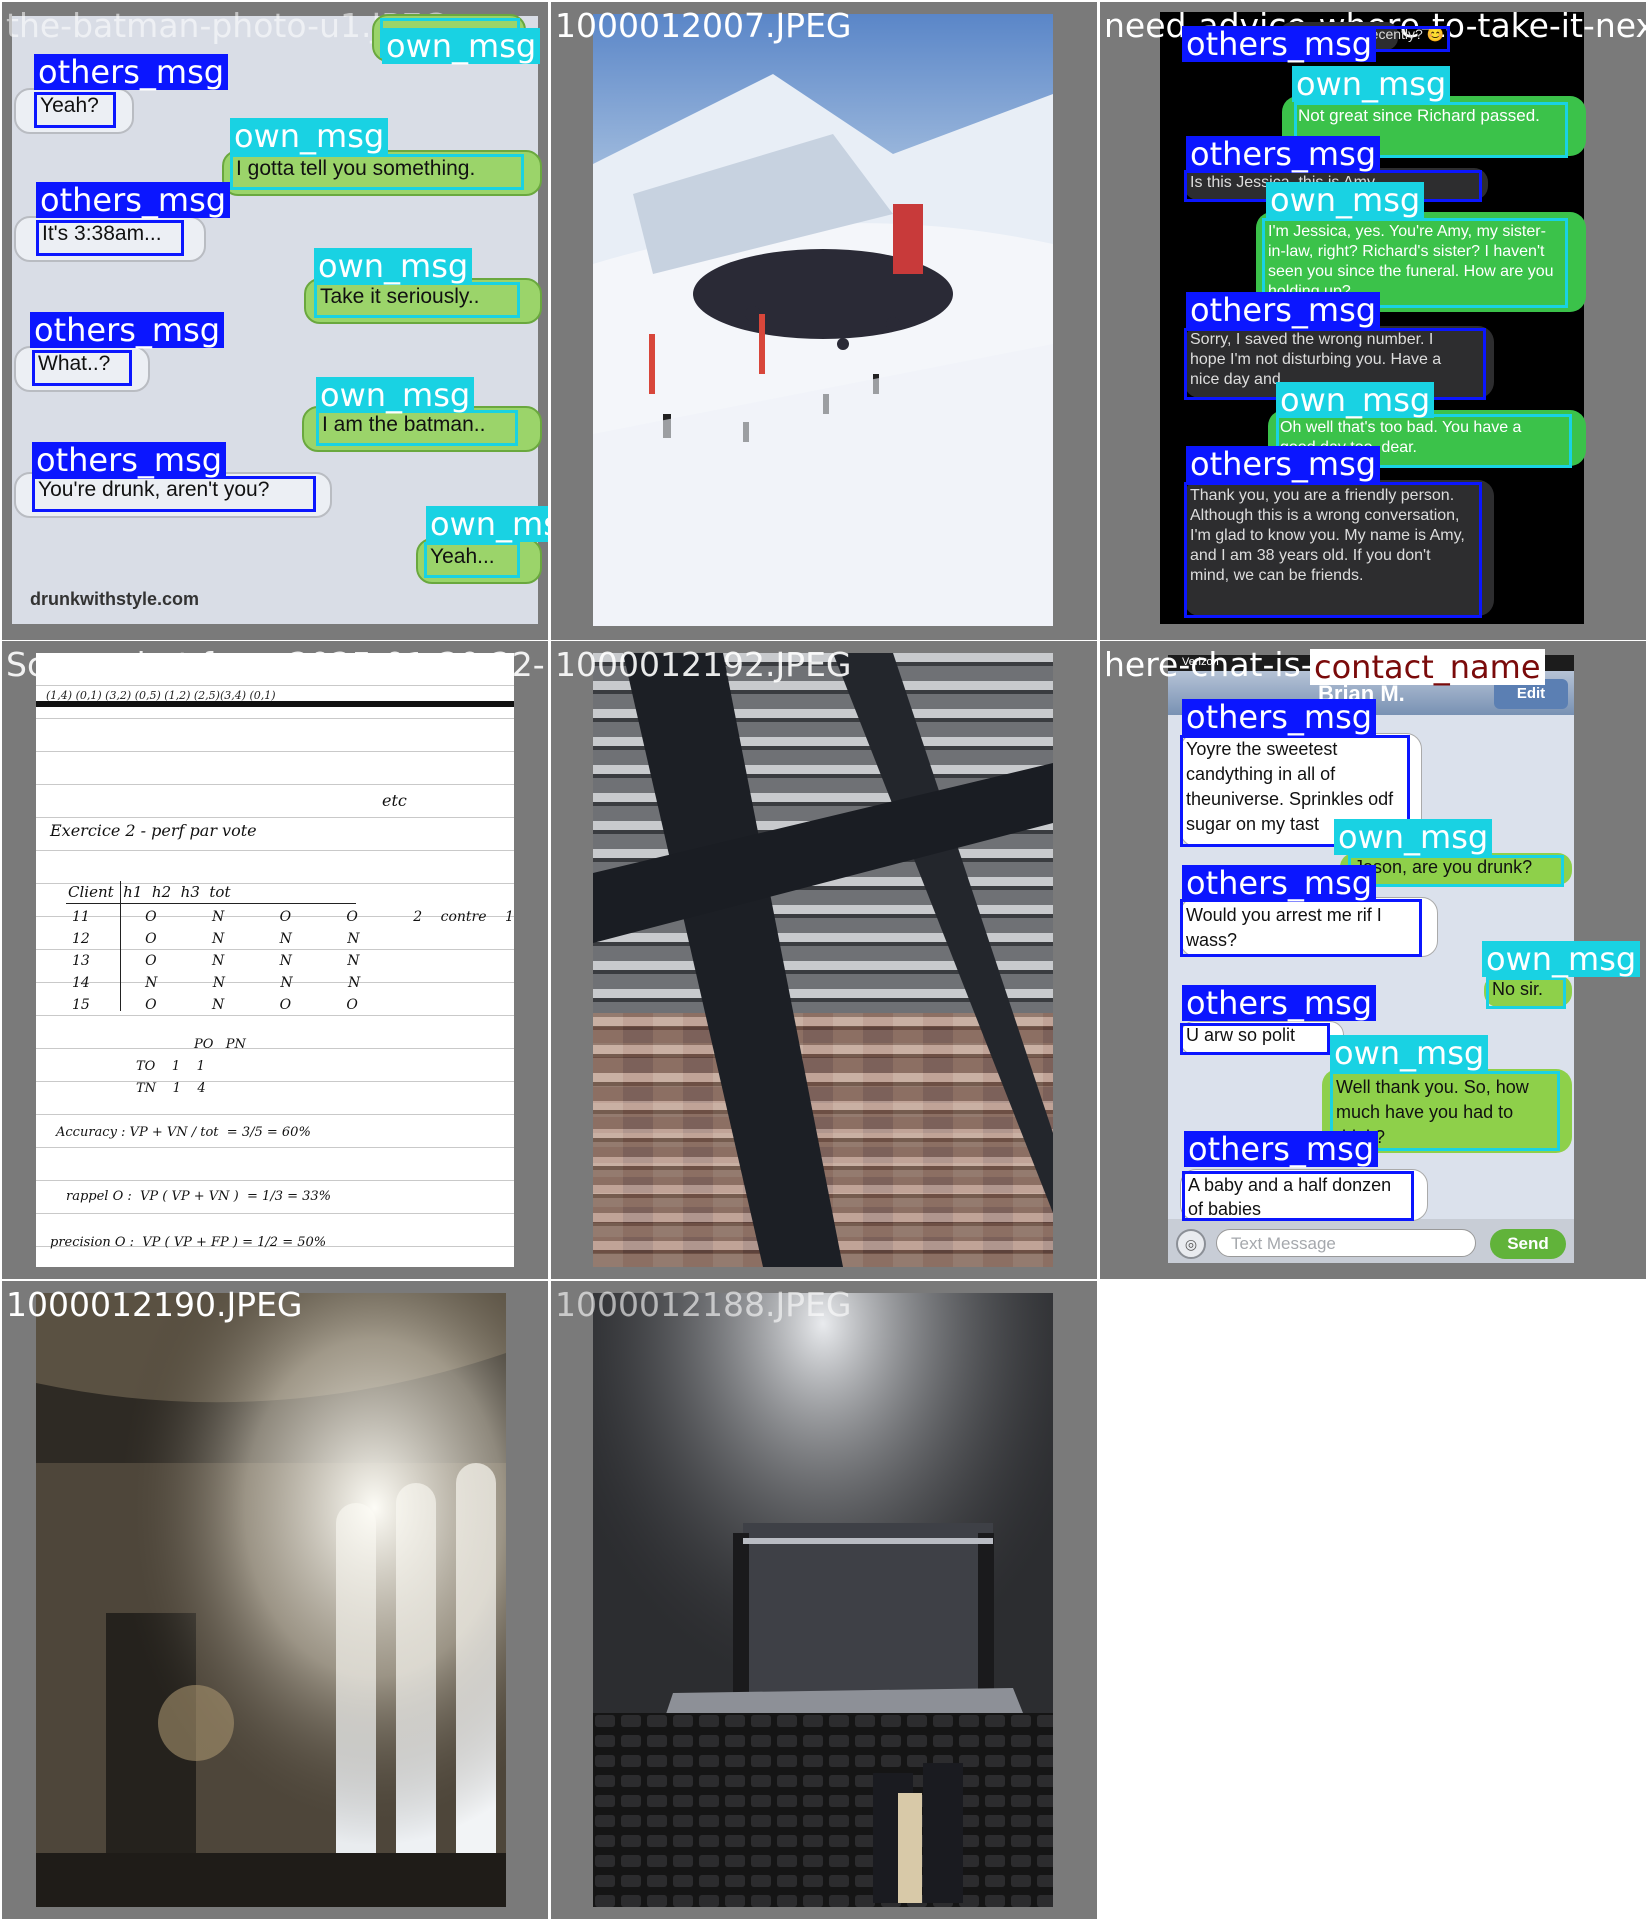 The width and height of the screenshot is (1647, 1920). What do you see at coordinates (149, 892) in the screenshot?
I see `note-line: Client h1 h2 h3 tot` at bounding box center [149, 892].